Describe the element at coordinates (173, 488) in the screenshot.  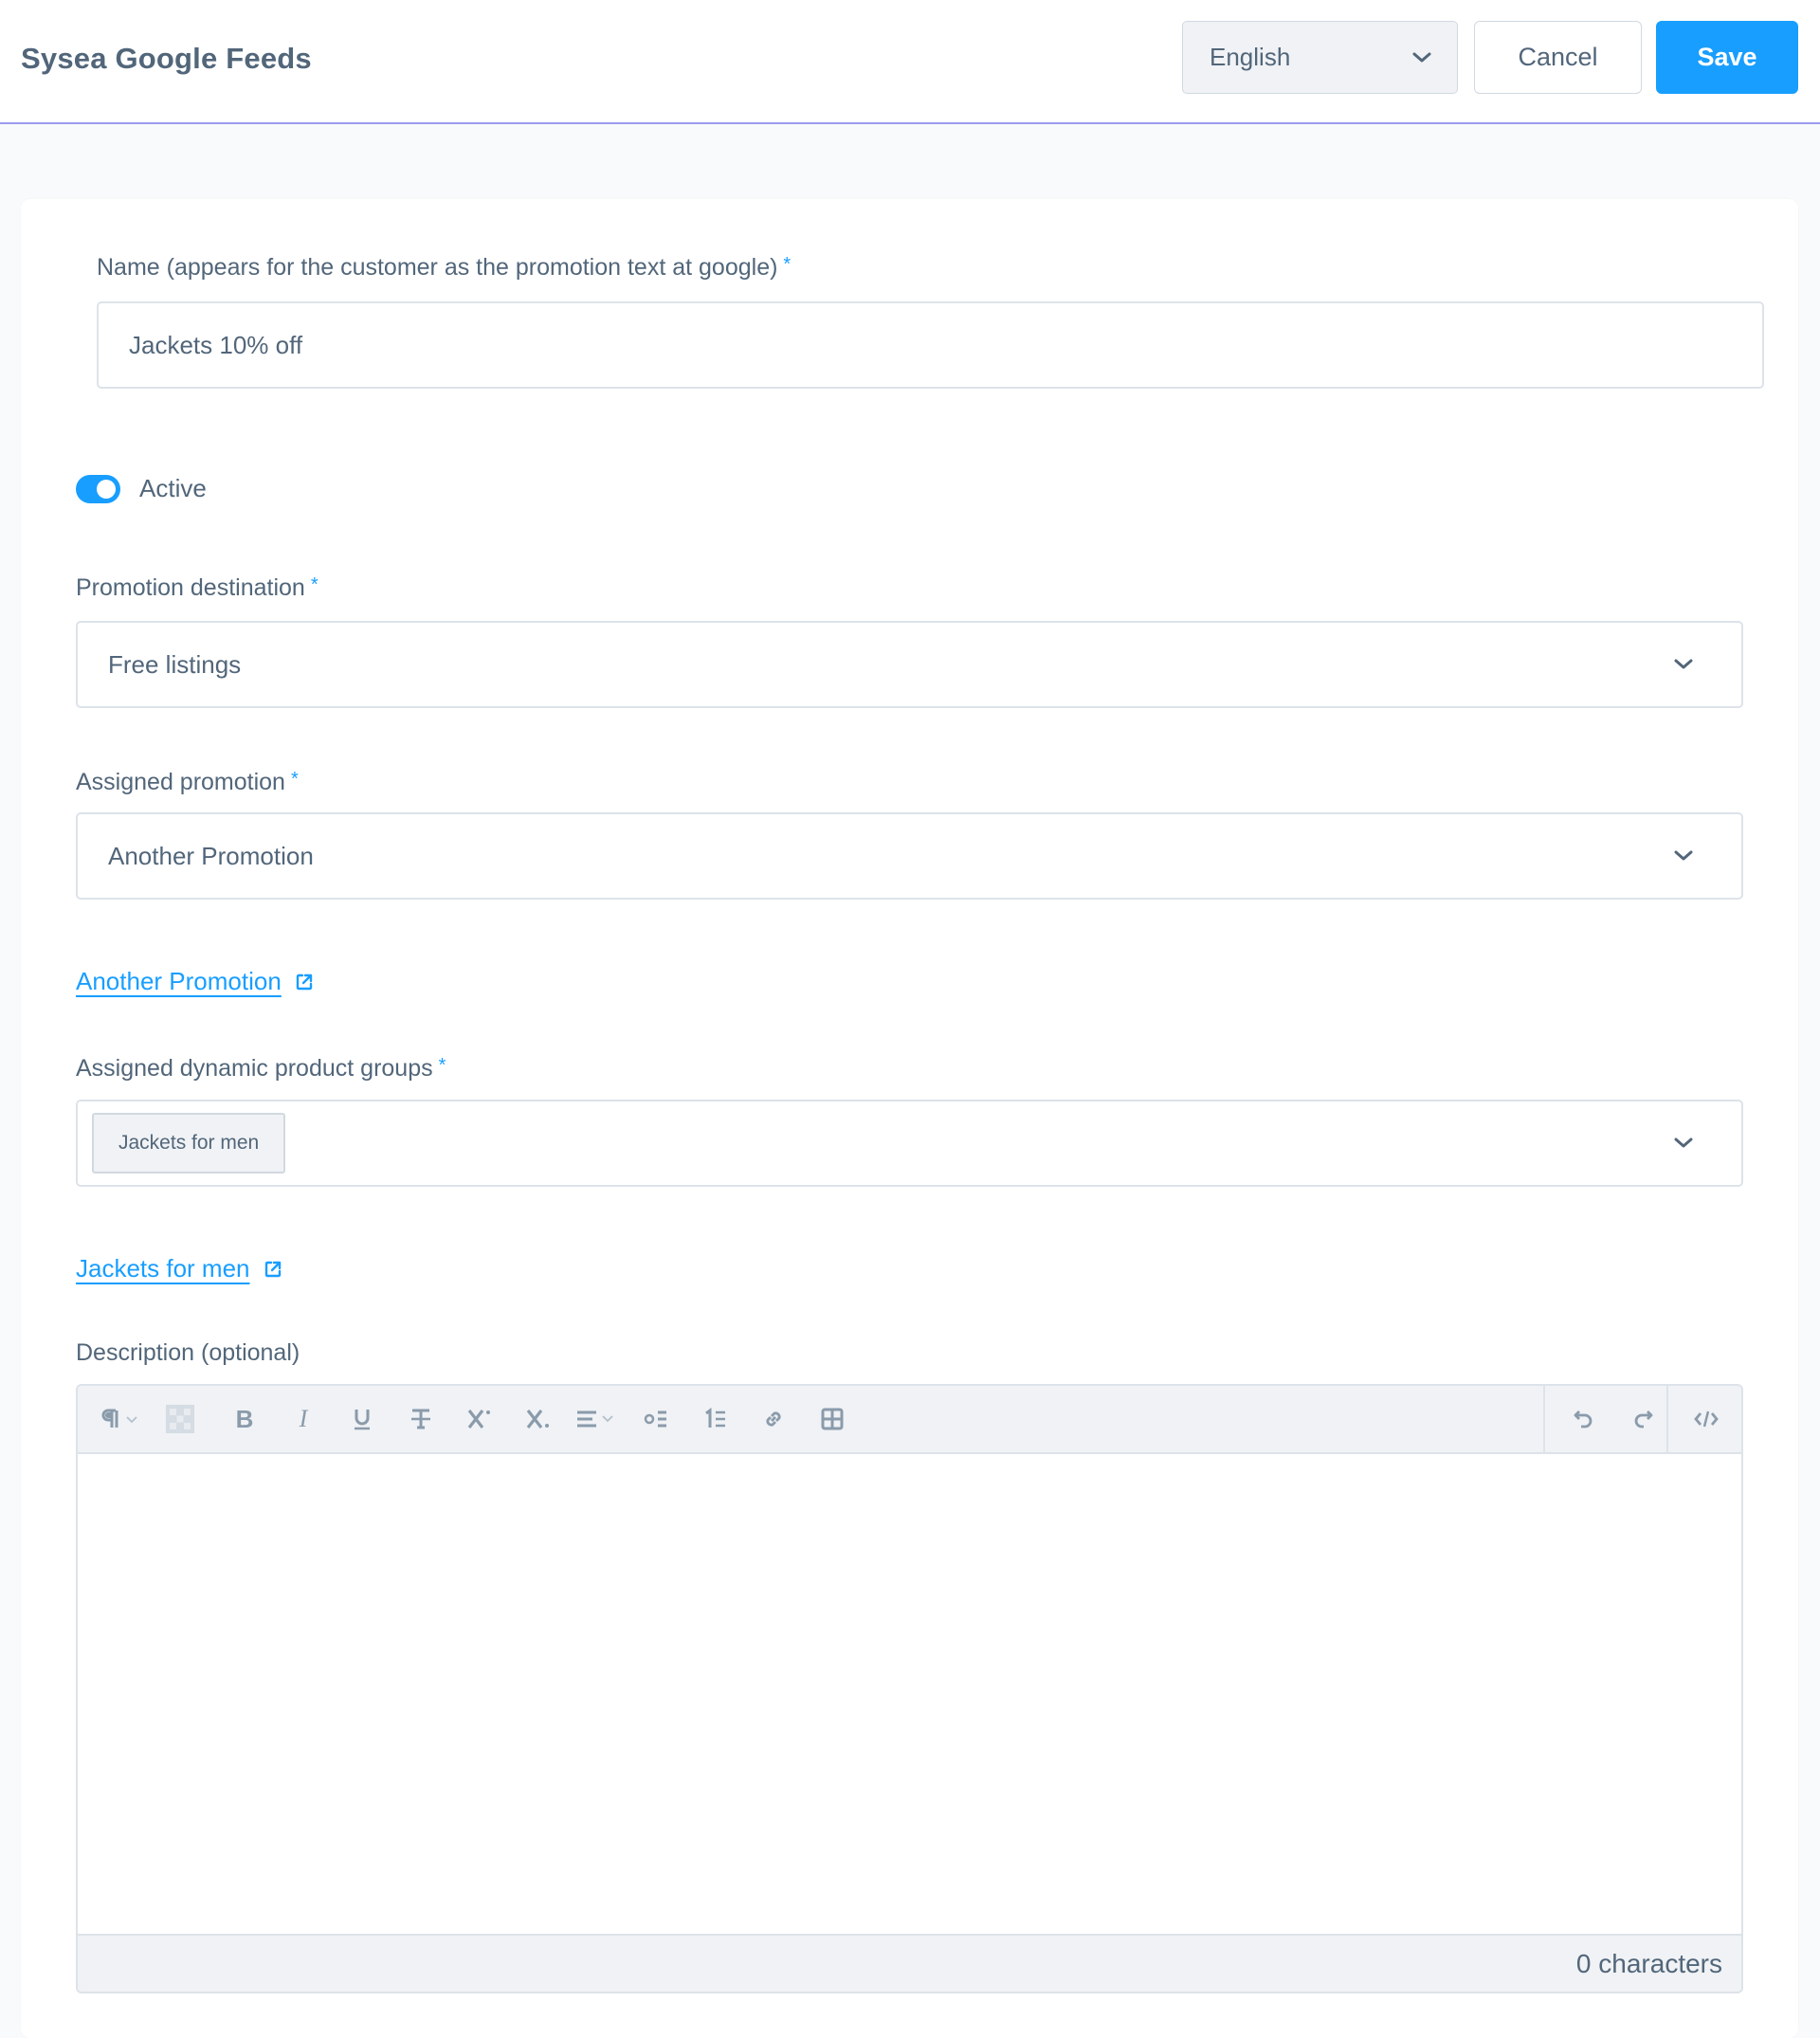
I see `active-label: Active` at that location.